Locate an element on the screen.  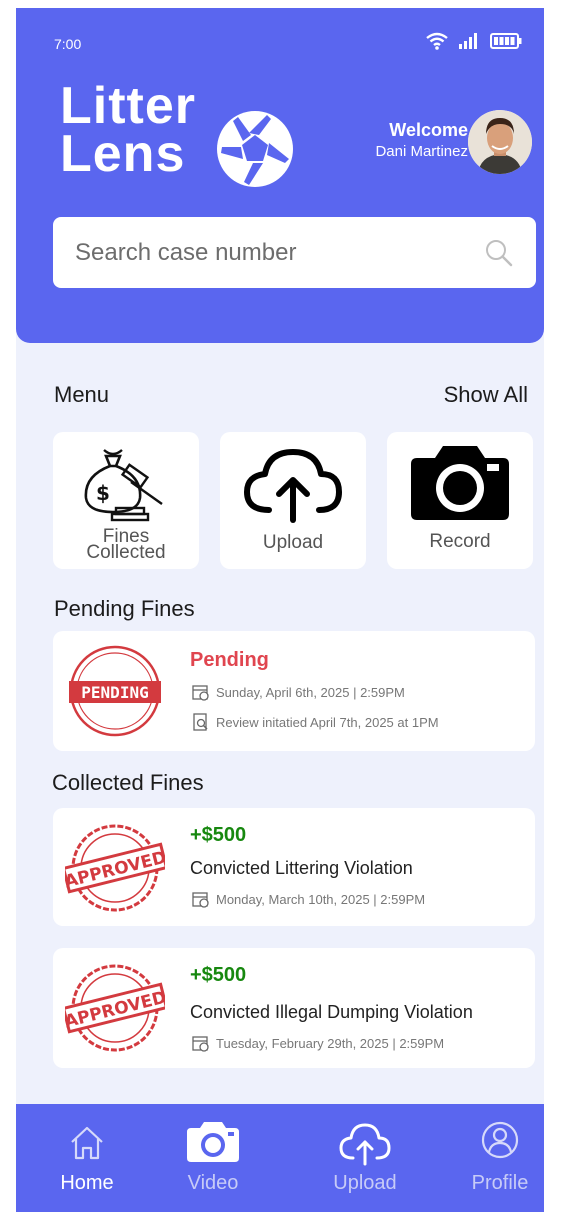
welcome-greeting: Welcome is located at coordinates (428, 130).